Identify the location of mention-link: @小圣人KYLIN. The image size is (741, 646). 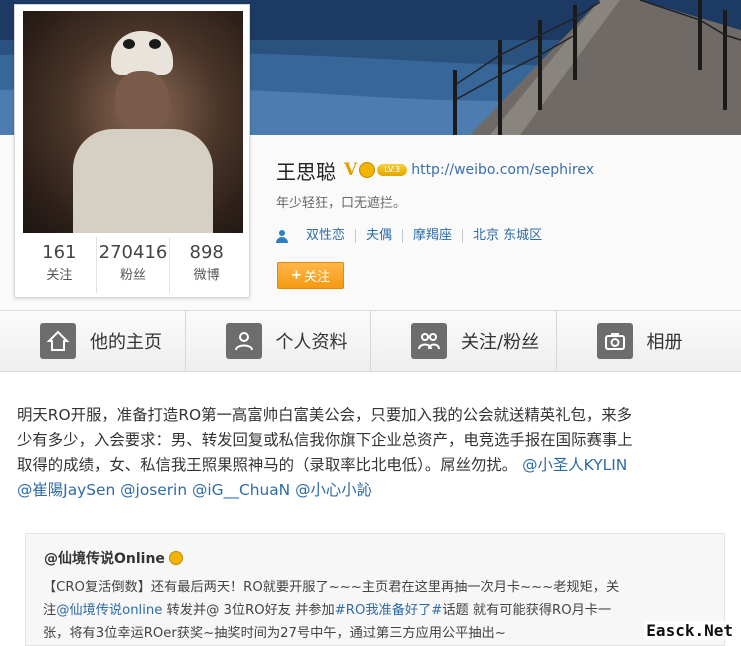
(574, 465).